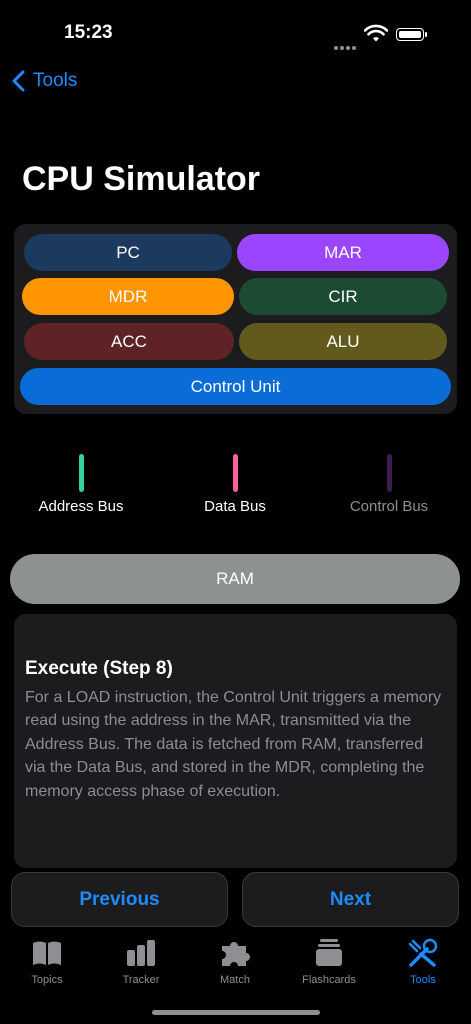 The height and width of the screenshot is (1024, 471). Describe the element at coordinates (128, 252) in the screenshot. I see `register-pc: PC` at that location.